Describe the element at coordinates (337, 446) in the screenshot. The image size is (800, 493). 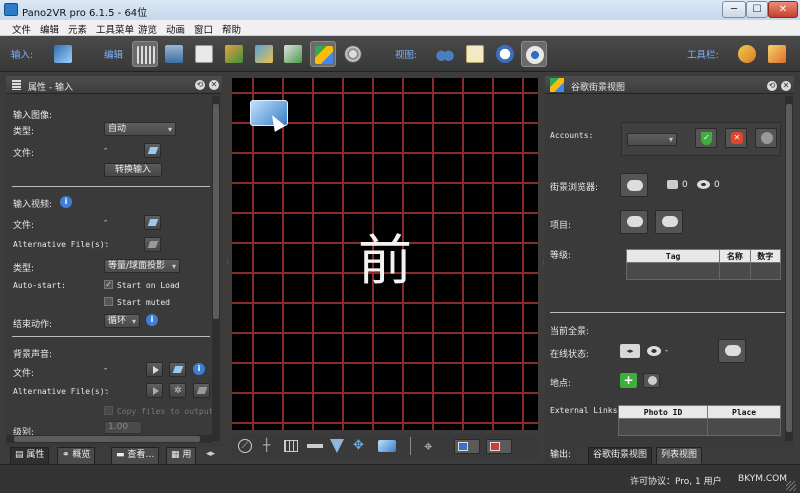
I see `funnel-icon` at that location.